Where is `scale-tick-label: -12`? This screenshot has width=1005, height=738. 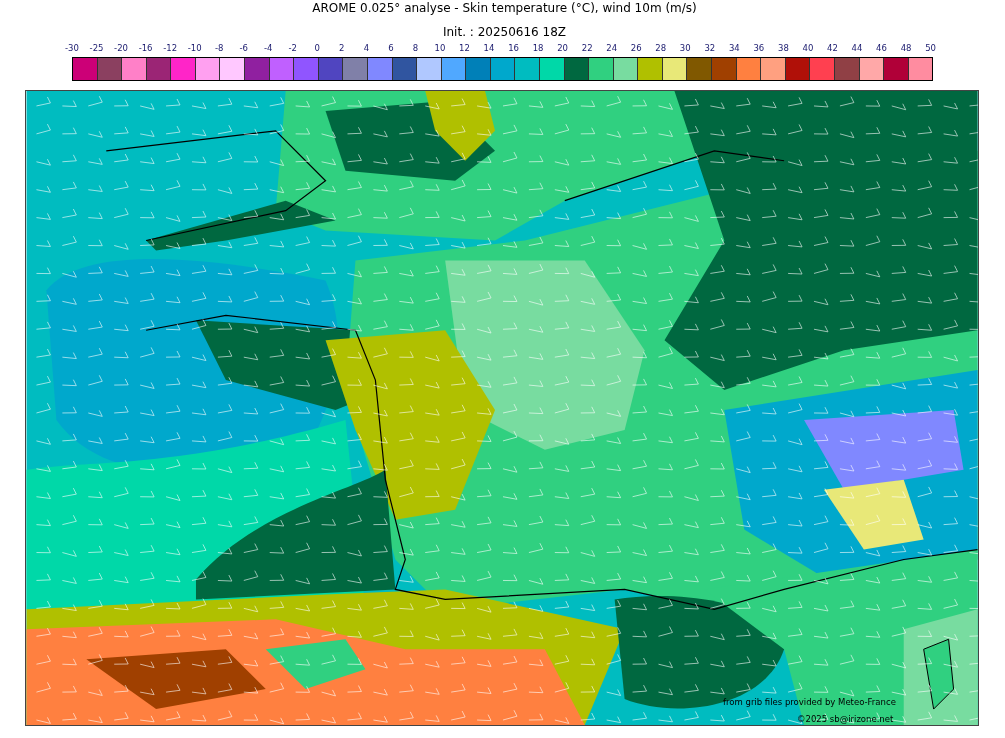
scale-tick-label: -12 is located at coordinates (170, 48).